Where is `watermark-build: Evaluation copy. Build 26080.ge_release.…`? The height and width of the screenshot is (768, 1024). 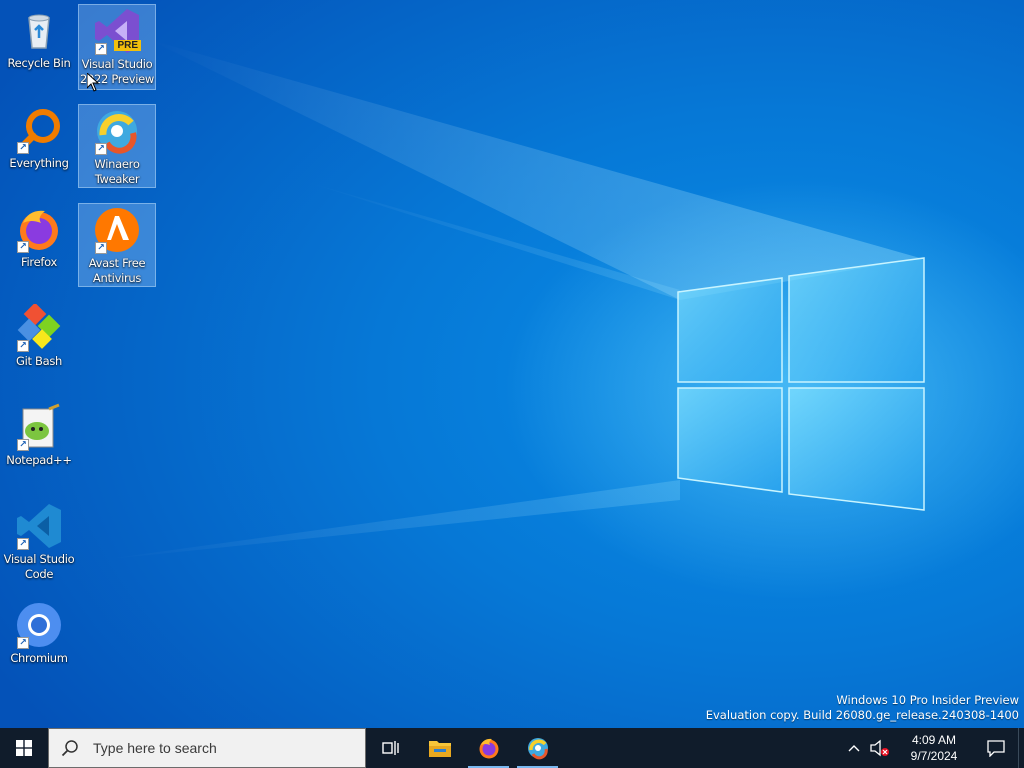 watermark-build: Evaluation copy. Build 26080.ge_release.… is located at coordinates (862, 715).